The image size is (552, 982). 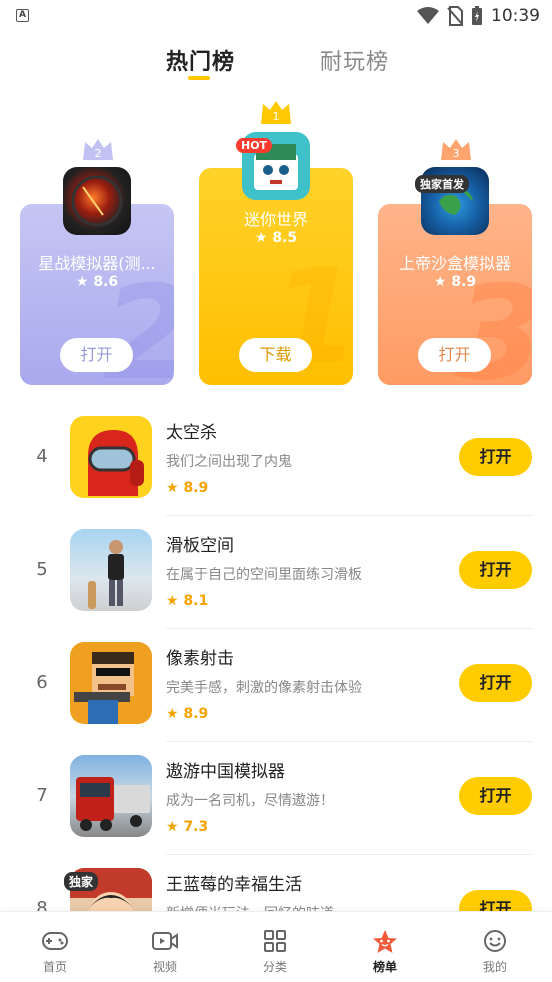 I want to click on app-title: 像素射击, so click(x=200, y=659).